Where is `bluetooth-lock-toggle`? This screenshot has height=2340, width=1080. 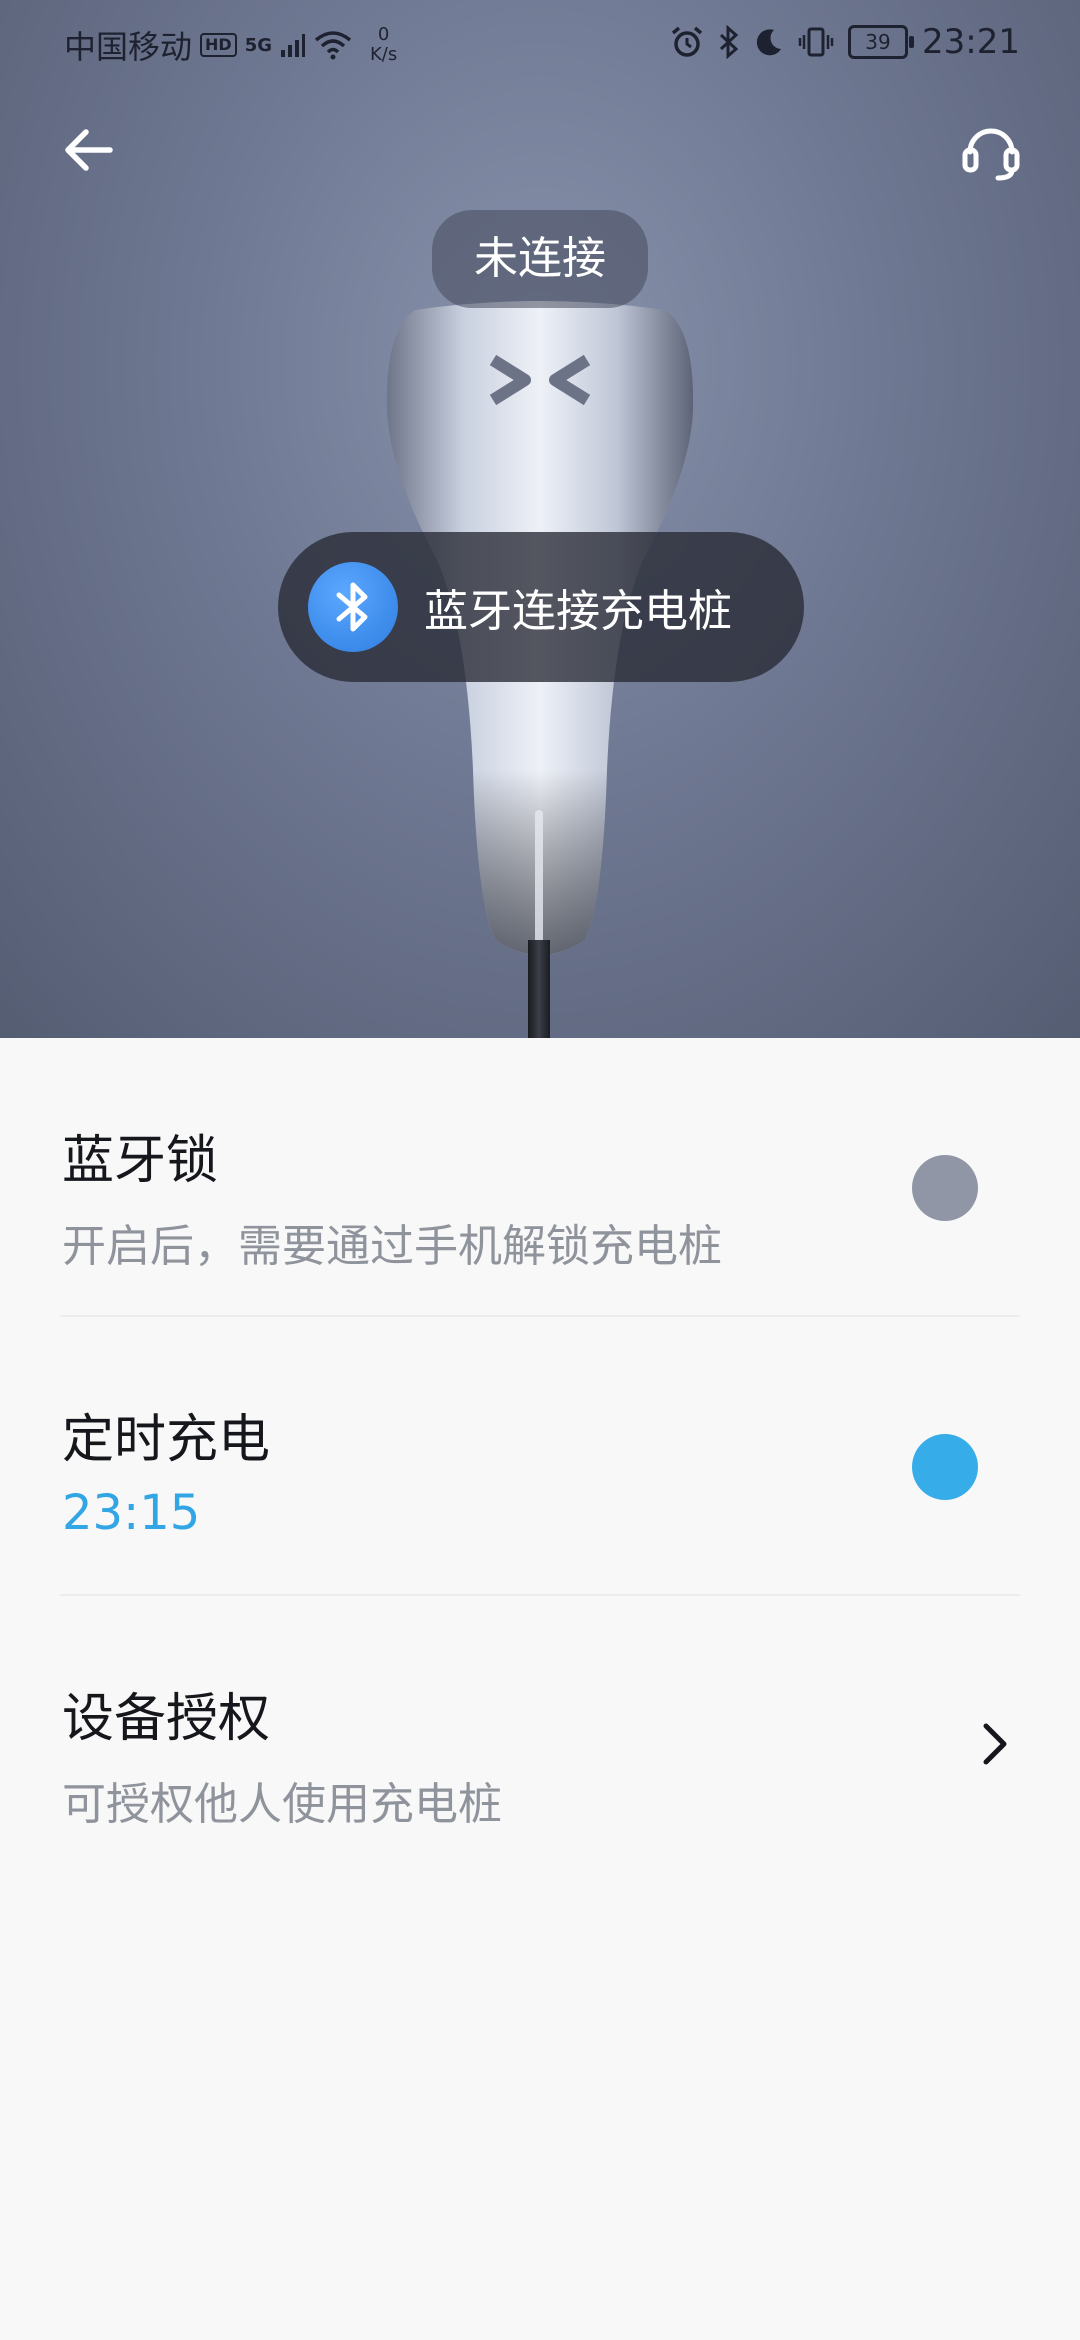
bluetooth-lock-toggle is located at coordinates (945, 1188).